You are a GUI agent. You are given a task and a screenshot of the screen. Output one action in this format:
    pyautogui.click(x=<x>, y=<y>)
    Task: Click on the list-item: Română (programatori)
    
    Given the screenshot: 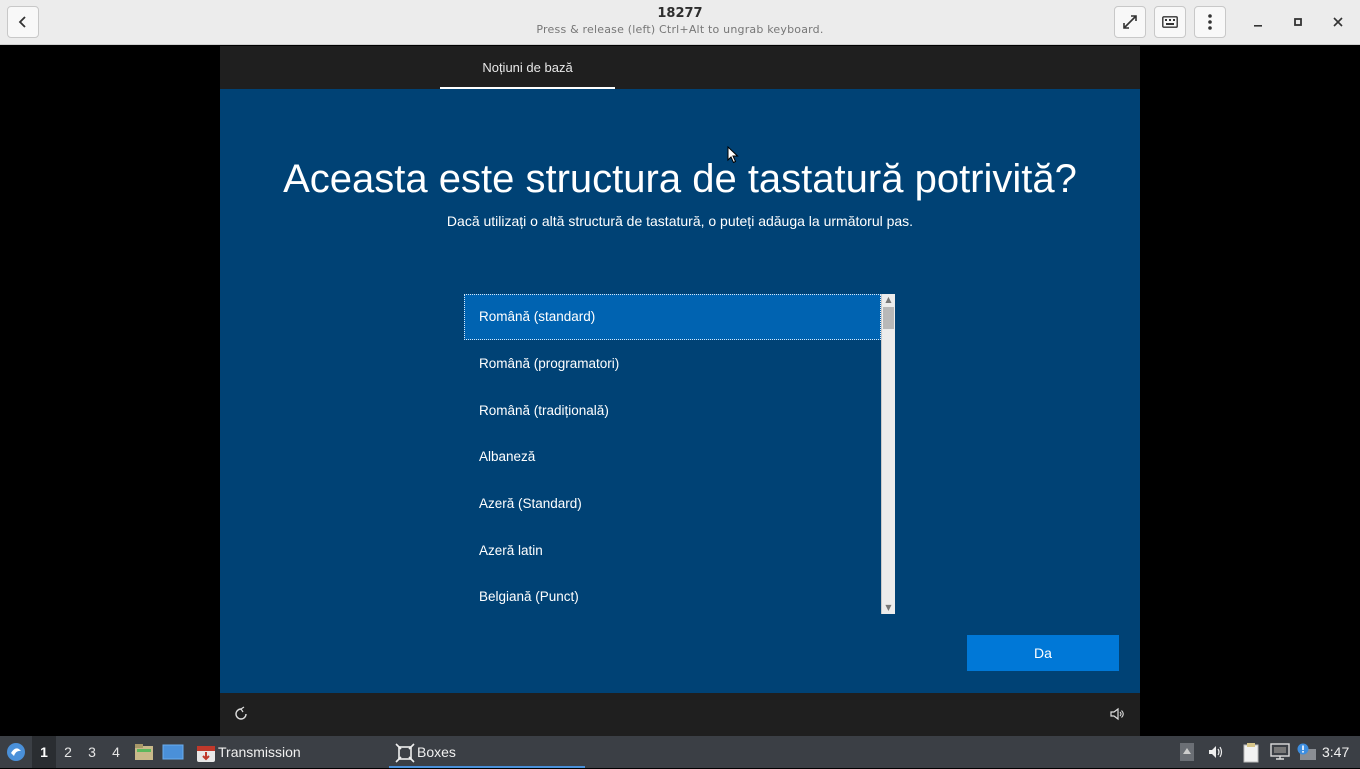 What is the action you would take?
    pyautogui.click(x=672, y=364)
    